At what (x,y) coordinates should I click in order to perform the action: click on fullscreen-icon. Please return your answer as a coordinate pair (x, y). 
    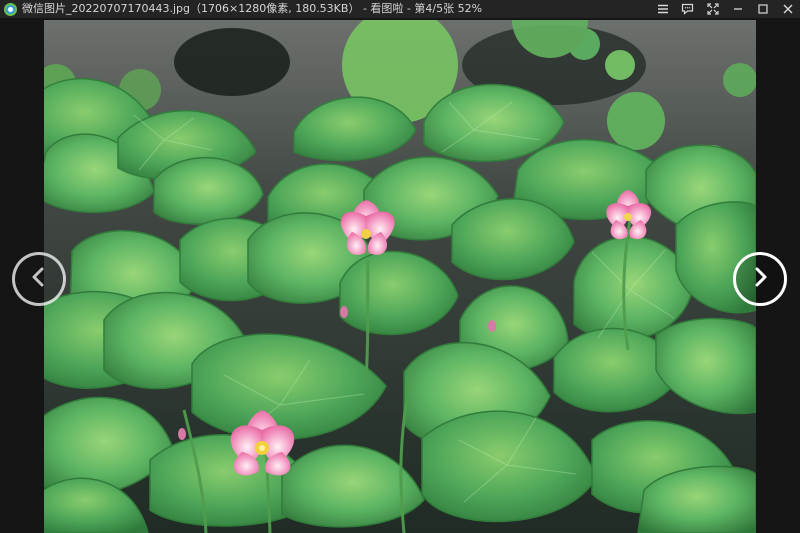
    Looking at the image, I should click on (712, 9).